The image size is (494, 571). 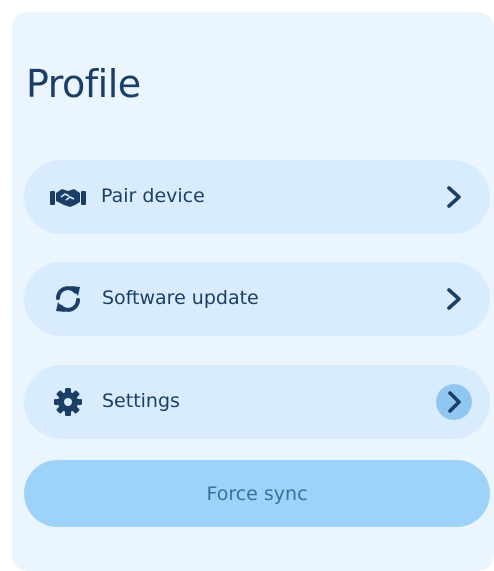 What do you see at coordinates (141, 401) in the screenshot?
I see `menu-item-label: Settings` at bounding box center [141, 401].